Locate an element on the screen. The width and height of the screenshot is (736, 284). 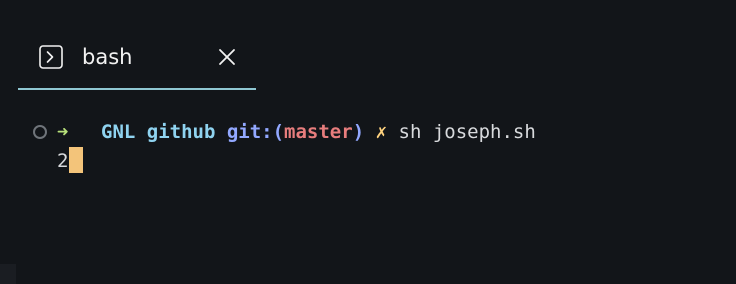
prompt-line: ➜ GNL github git:(master) ✗ sh joseph.sh is located at coordinates (368, 132).